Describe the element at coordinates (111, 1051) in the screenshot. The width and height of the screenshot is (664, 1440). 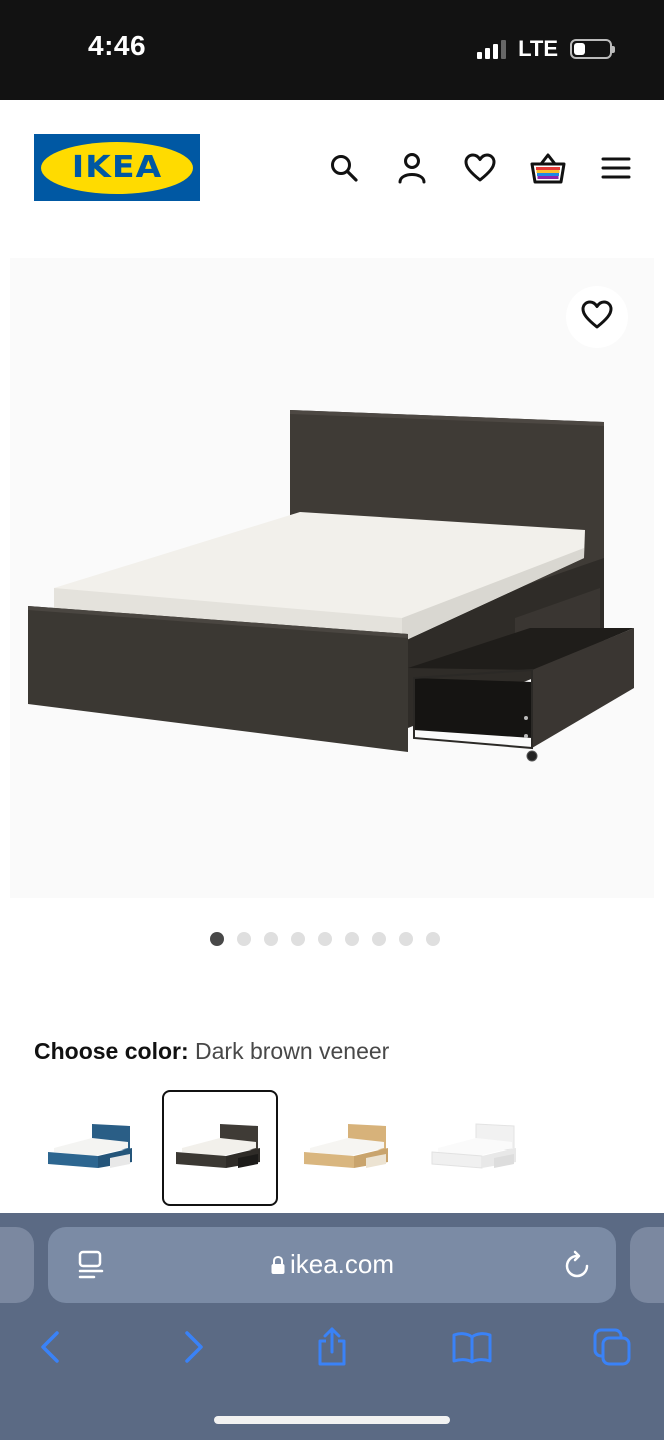
I see `choose-color-label: Choose color:` at that location.